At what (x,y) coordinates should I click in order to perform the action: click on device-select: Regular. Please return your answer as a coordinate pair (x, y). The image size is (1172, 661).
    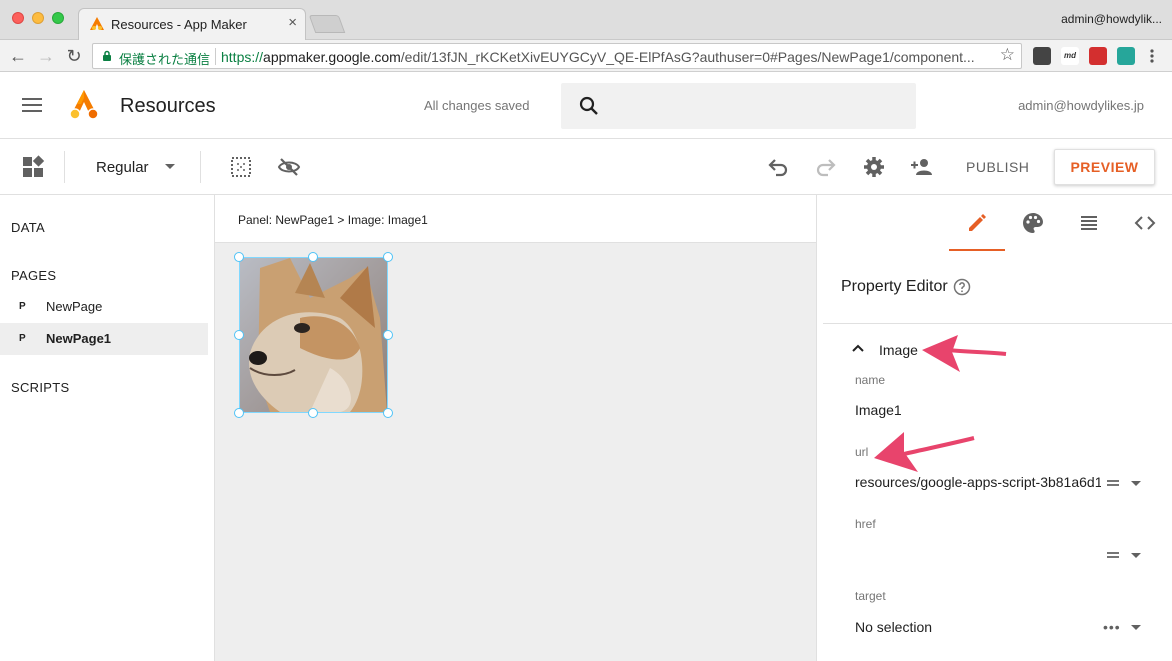
    Looking at the image, I should click on (122, 167).